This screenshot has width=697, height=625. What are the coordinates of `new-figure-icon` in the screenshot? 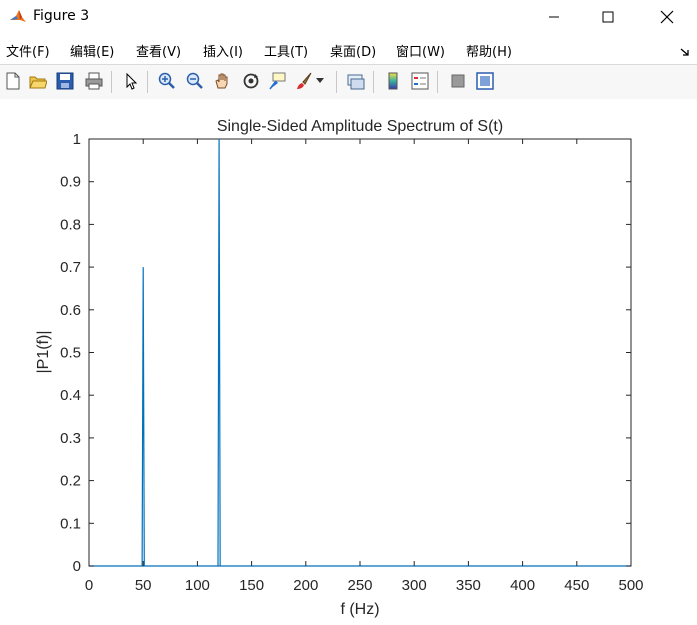 It's located at (13, 81).